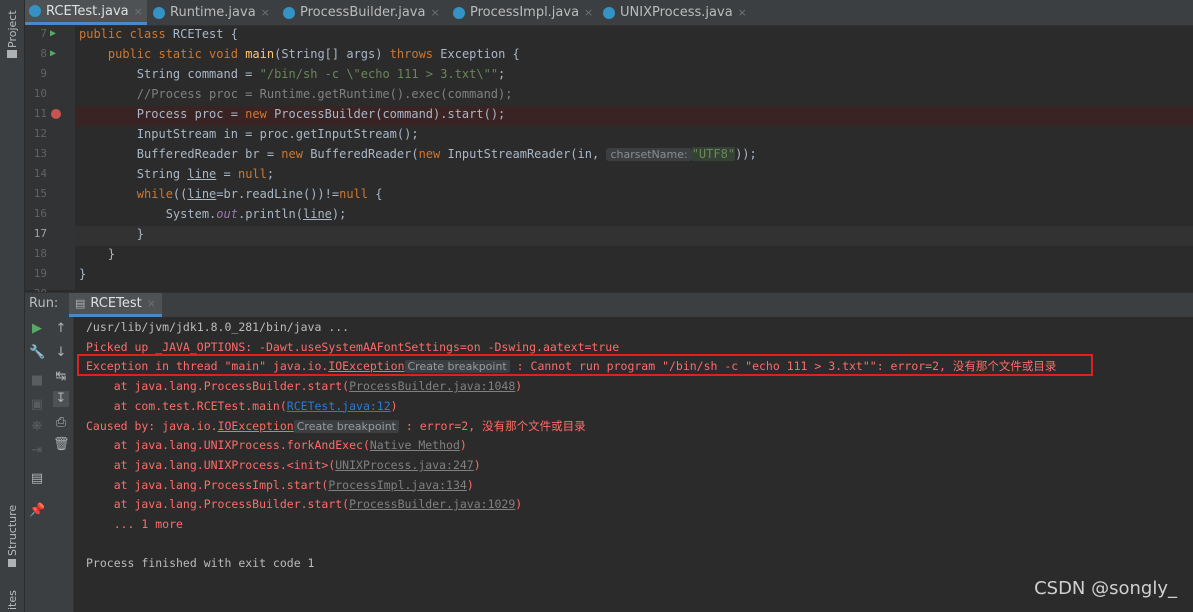 The width and height of the screenshot is (1193, 612). I want to click on code-token: InputStream in = proc.getInputStream();, so click(249, 134).